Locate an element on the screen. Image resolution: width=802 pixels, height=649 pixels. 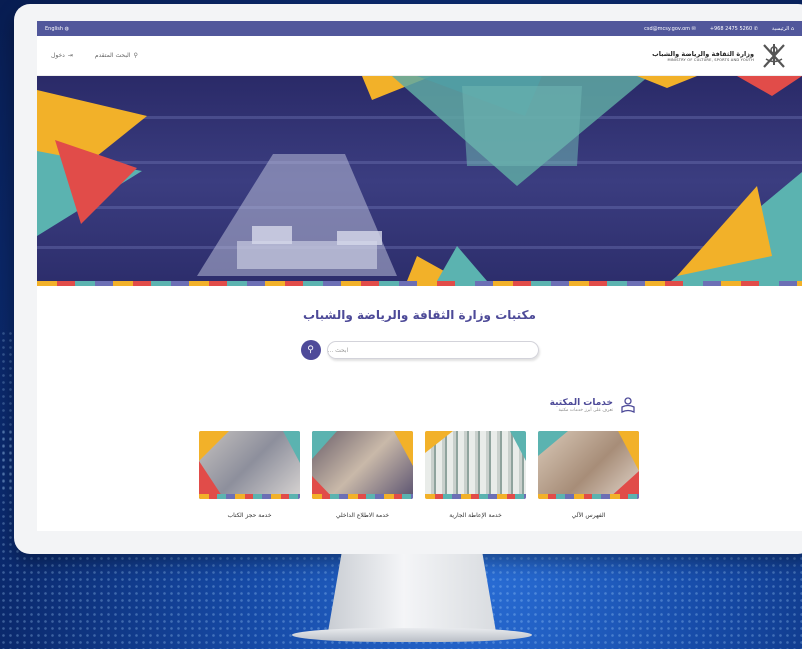
service-card-catalog: الفهرس الآلي is located at coordinates (588, 475).